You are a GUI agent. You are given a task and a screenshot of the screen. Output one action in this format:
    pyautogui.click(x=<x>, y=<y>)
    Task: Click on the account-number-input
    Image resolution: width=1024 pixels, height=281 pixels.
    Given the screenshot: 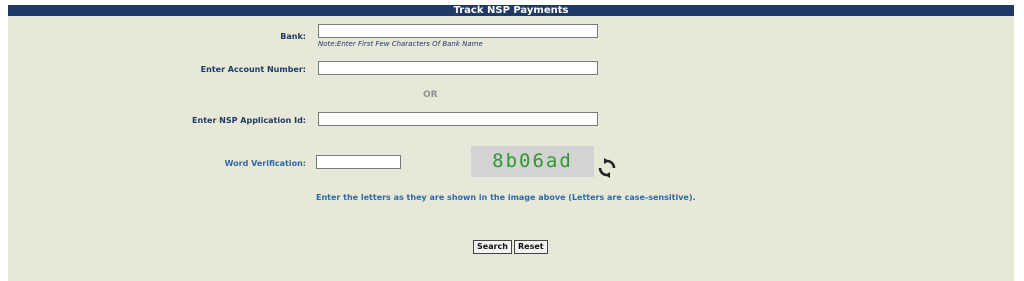 What is the action you would take?
    pyautogui.click(x=458, y=68)
    